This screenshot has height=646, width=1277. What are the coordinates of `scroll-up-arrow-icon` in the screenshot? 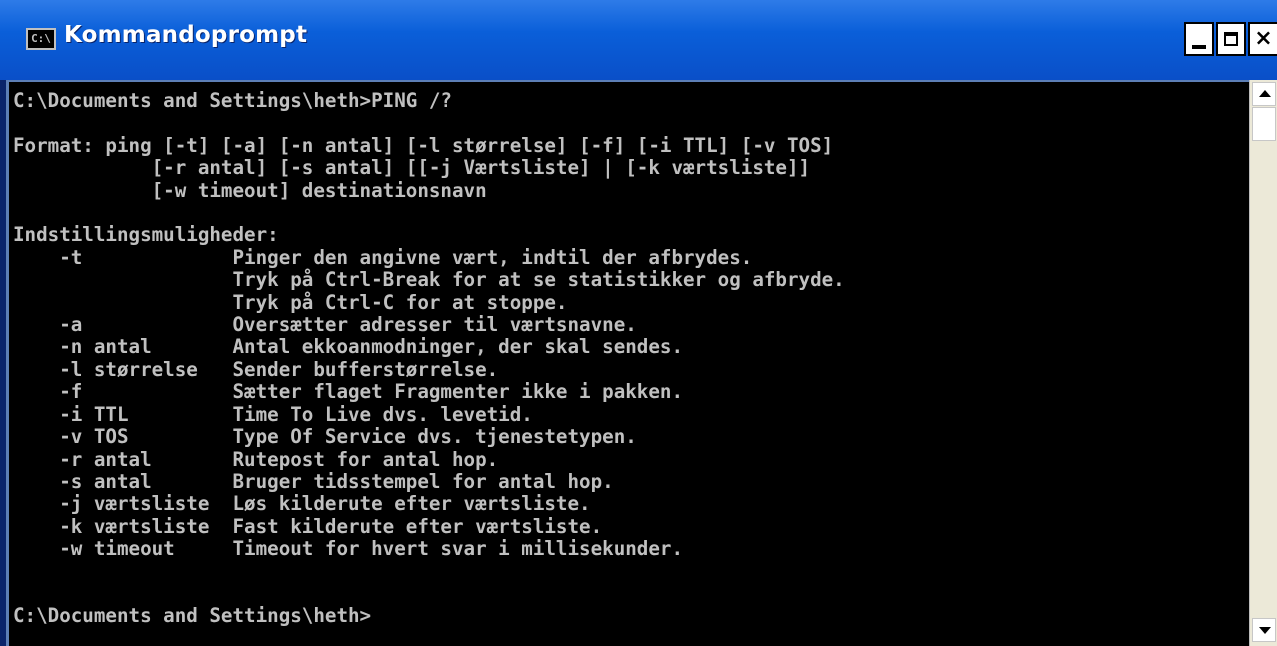 It's located at (1264, 94).